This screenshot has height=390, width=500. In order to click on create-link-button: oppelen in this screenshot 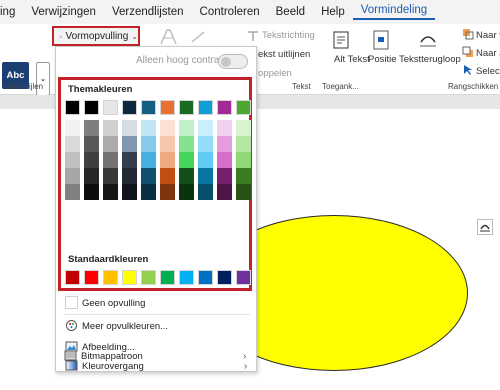, I will do `click(275, 73)`.